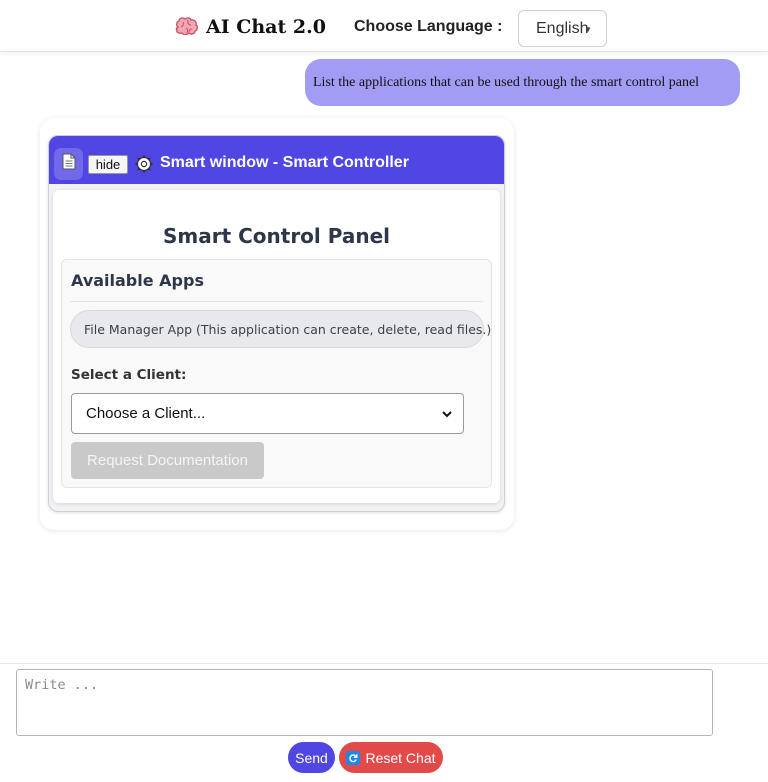  Describe the element at coordinates (108, 164) in the screenshot. I see `hide-button: hide` at that location.